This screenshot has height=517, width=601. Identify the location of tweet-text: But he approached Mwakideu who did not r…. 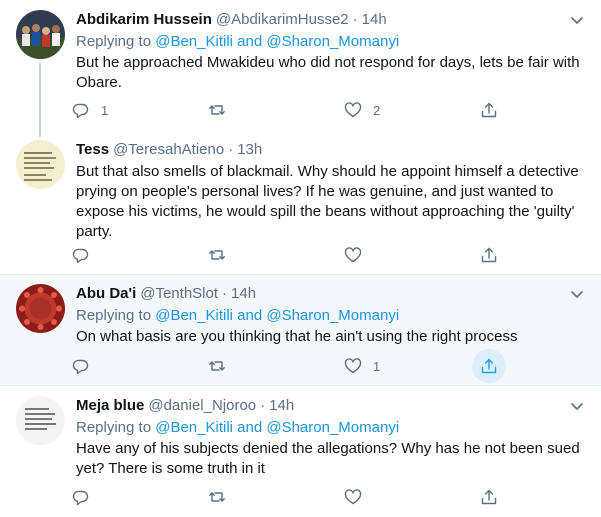
(328, 72).